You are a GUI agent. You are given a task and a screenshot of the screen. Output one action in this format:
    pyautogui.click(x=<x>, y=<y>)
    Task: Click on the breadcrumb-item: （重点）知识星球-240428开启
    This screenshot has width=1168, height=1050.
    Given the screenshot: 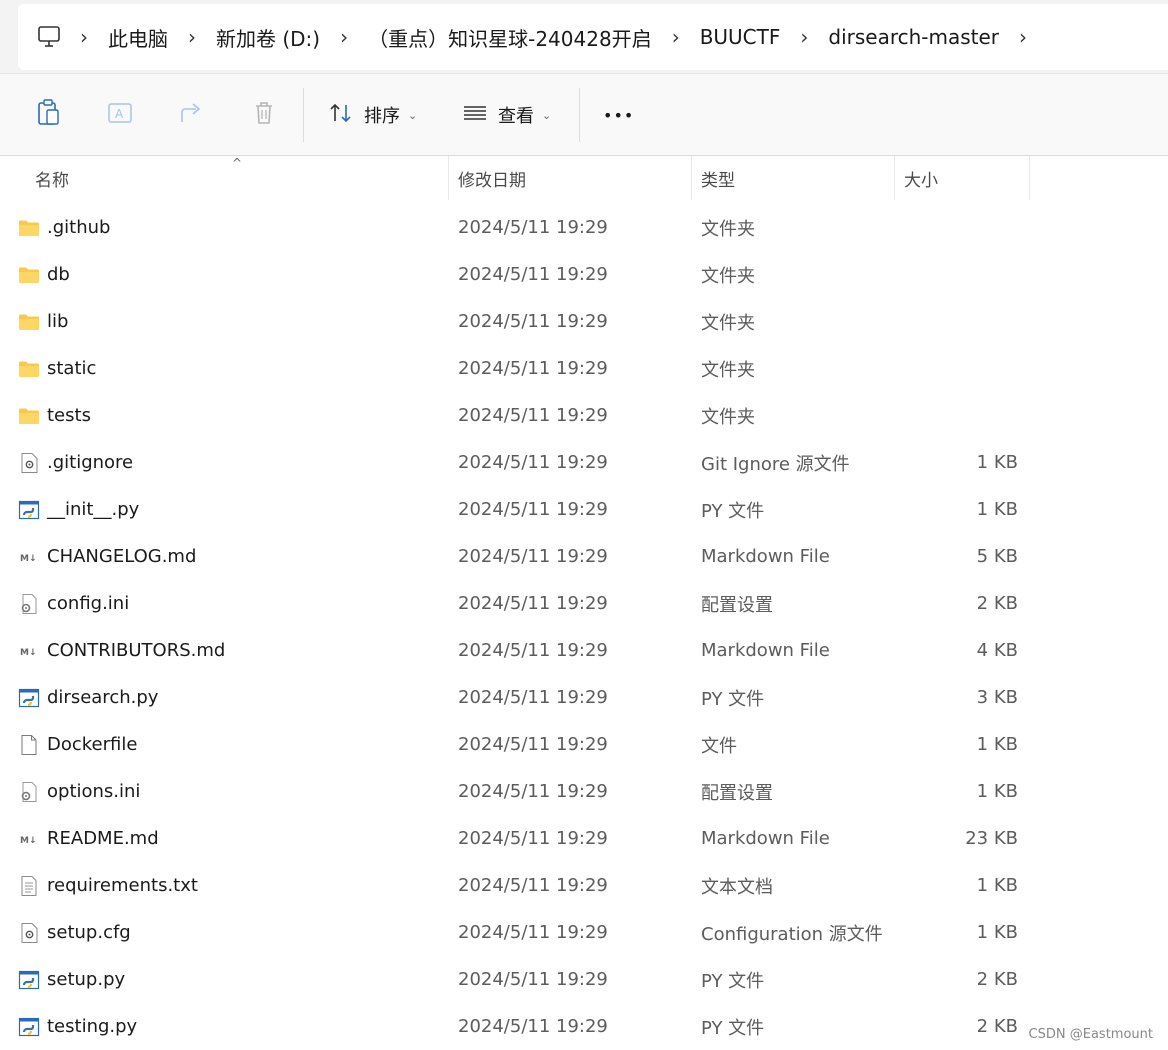 What is the action you would take?
    pyautogui.click(x=510, y=37)
    